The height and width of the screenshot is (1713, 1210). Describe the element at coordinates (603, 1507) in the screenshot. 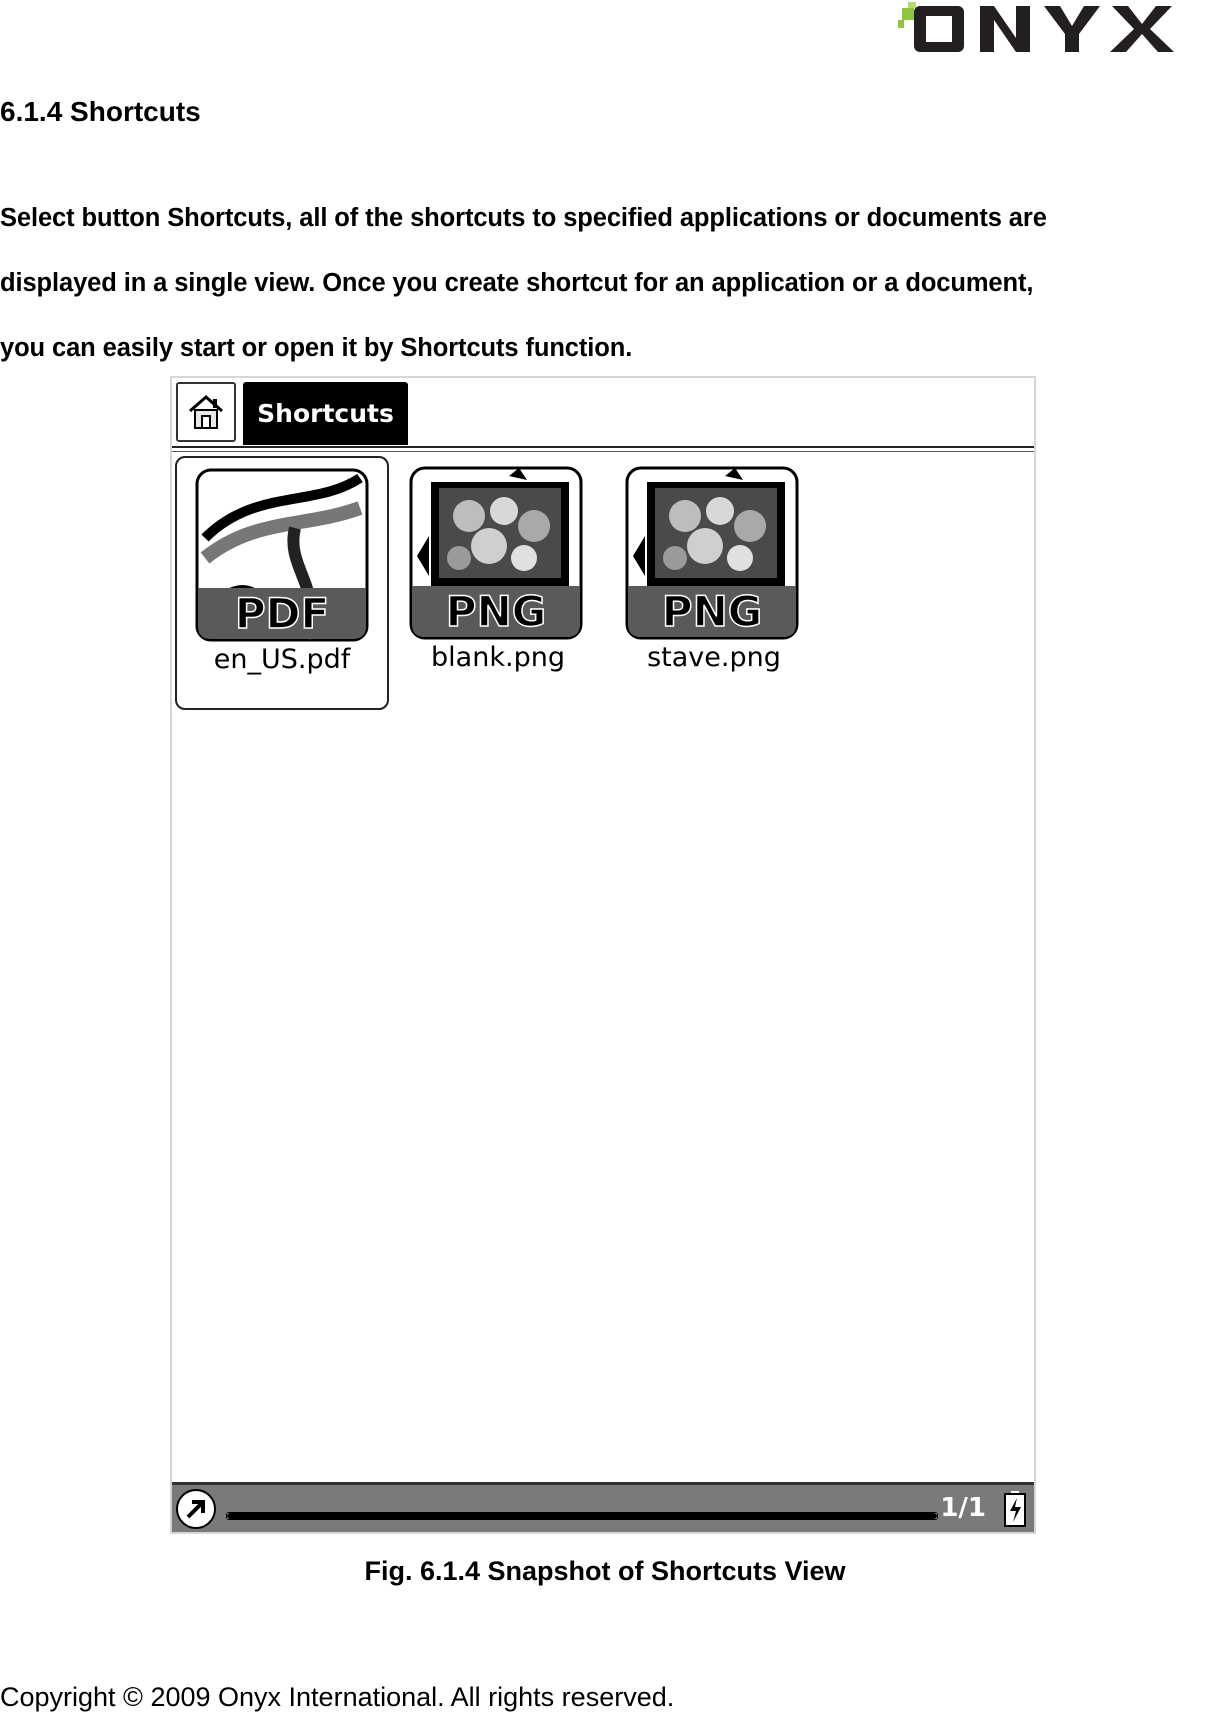

I see `status-bar: 1/1` at that location.